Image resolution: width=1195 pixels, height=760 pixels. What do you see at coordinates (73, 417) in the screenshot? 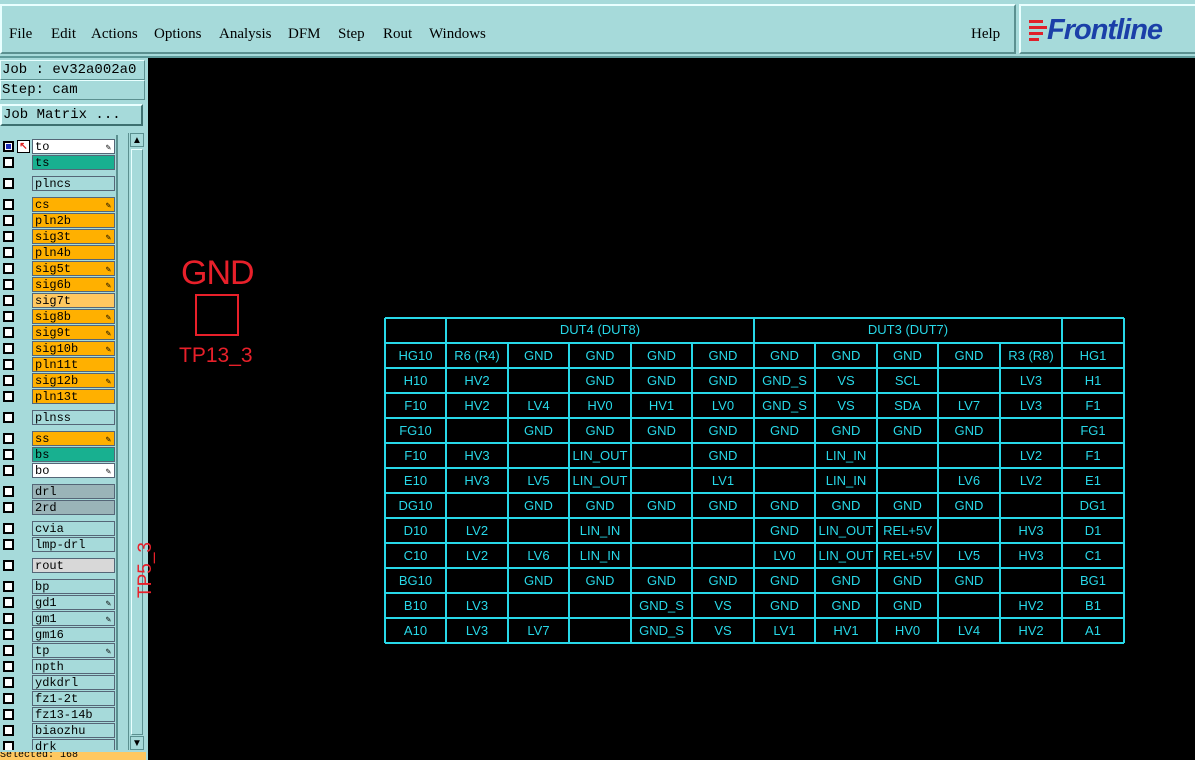
I see `layer-name: plnss` at bounding box center [73, 417].